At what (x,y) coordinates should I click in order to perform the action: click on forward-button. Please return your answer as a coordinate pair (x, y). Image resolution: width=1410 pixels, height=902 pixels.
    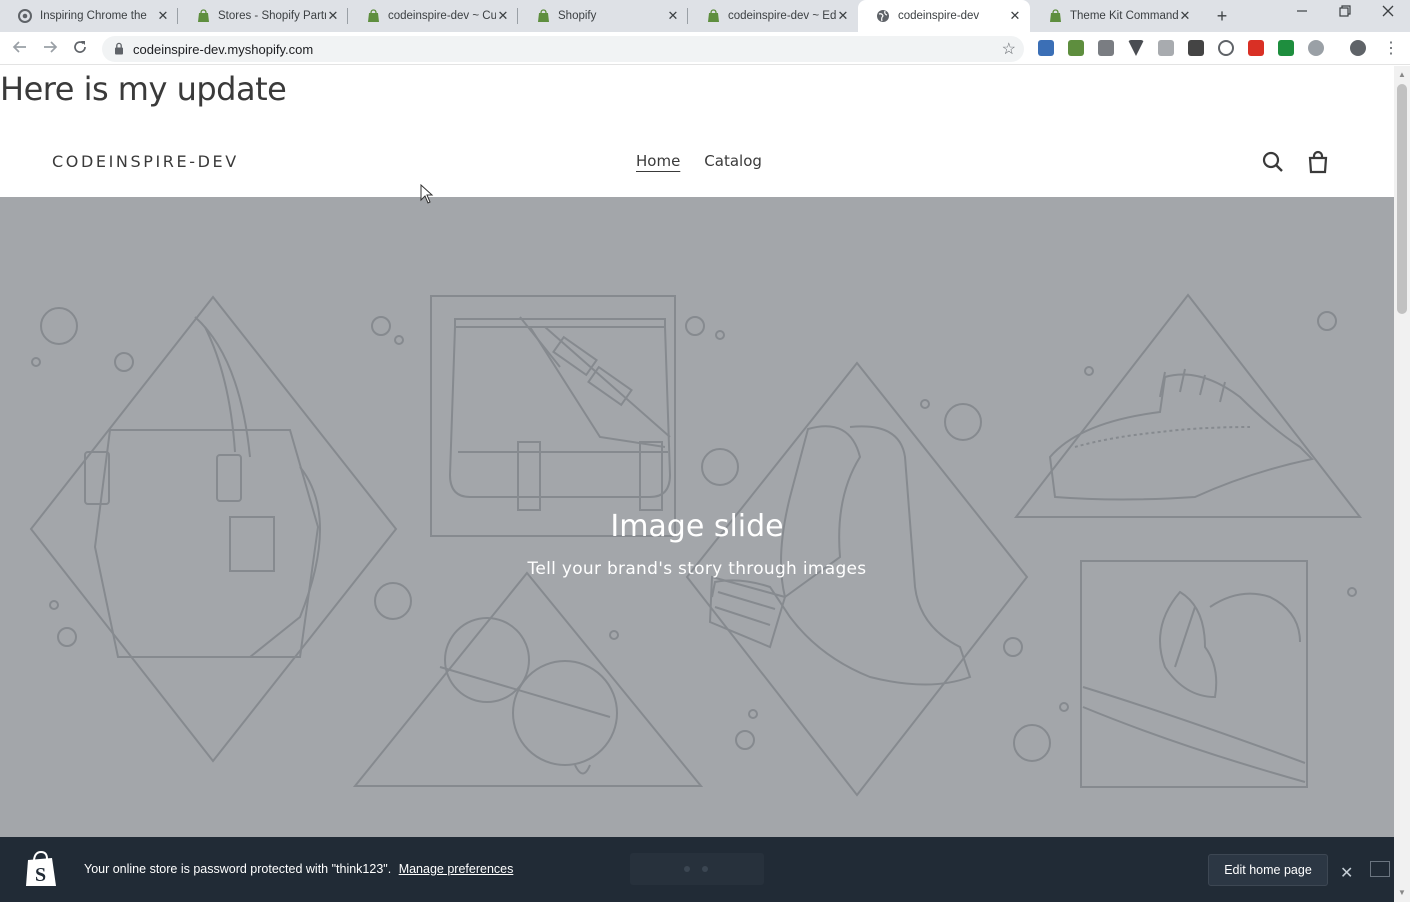
    Looking at the image, I should click on (50, 48).